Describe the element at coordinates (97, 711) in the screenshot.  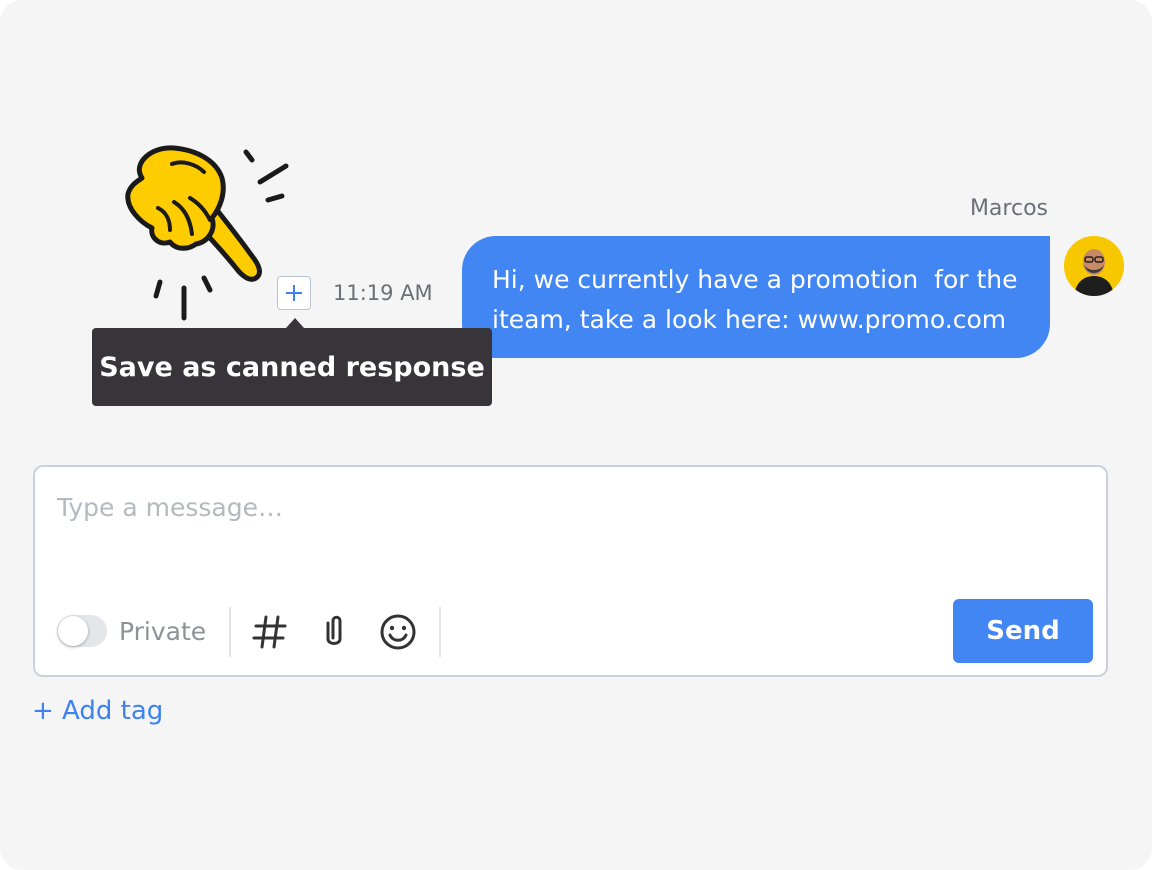
I see `add-tag-link: + Add tag` at that location.